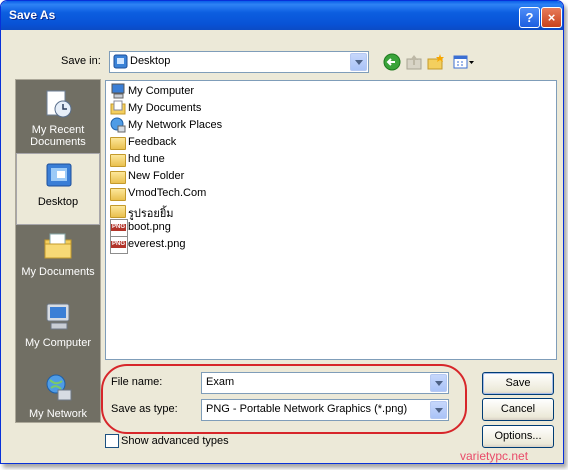 The image size is (568, 470). I want to click on place-label: My Computer, so click(58, 343).